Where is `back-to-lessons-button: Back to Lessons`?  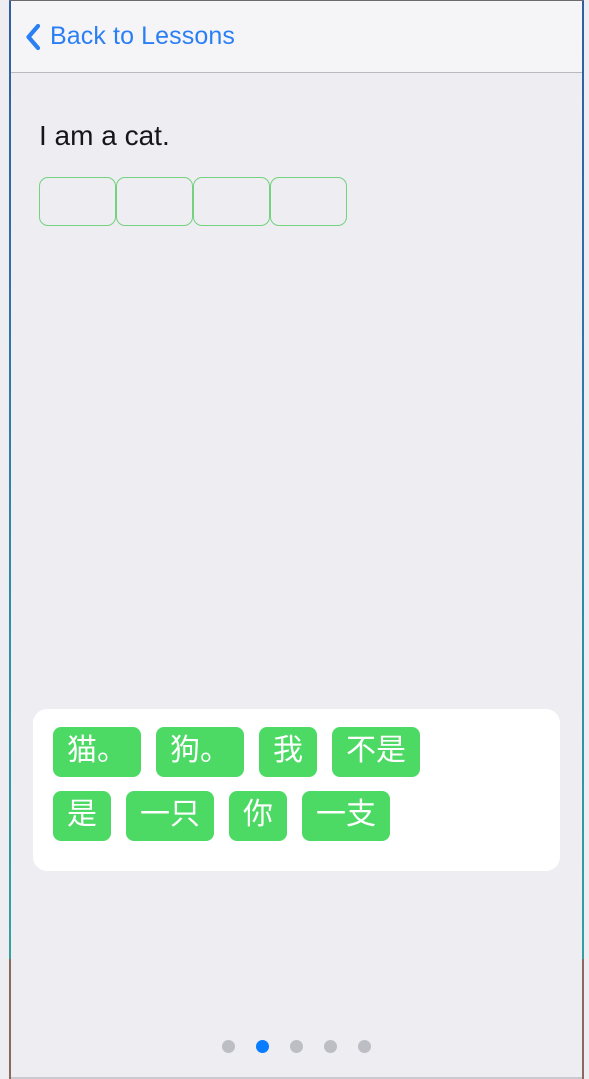
back-to-lessons-button: Back to Lessons is located at coordinates (130, 37).